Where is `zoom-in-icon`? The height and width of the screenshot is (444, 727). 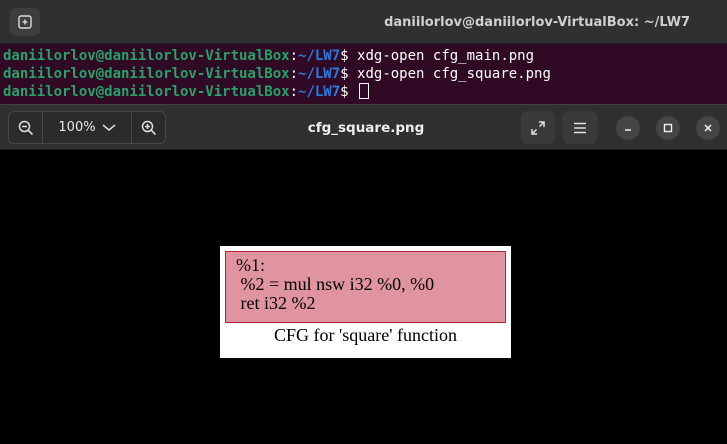
zoom-in-icon is located at coordinates (148, 127).